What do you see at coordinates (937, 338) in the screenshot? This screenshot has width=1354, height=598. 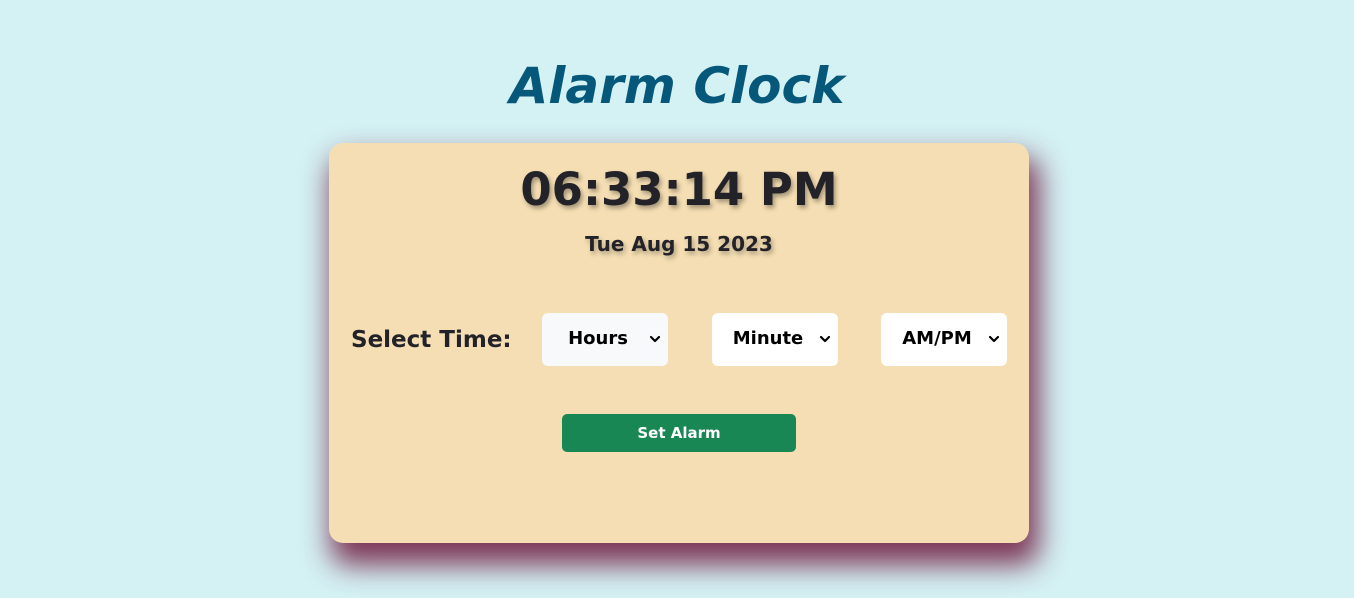 I see `ampm-select-value: AM/PM` at bounding box center [937, 338].